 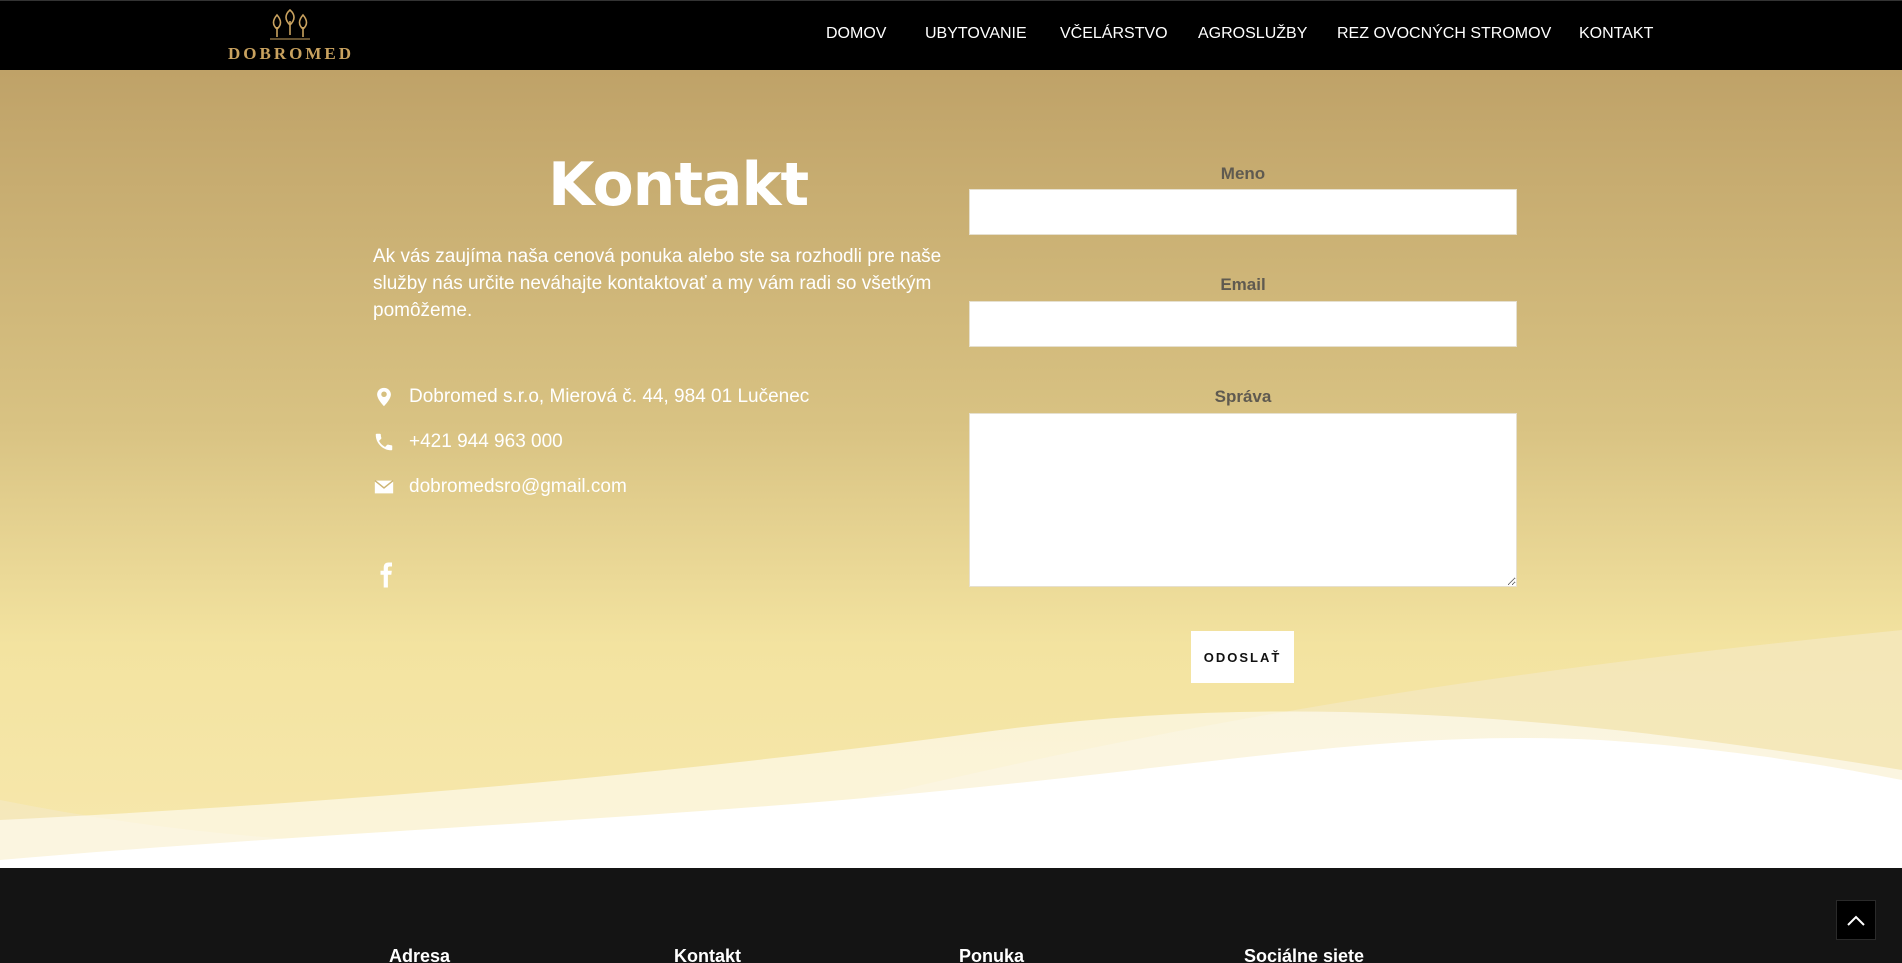 I want to click on footer-heading-social: Sociálne siete, so click(x=1304, y=954).